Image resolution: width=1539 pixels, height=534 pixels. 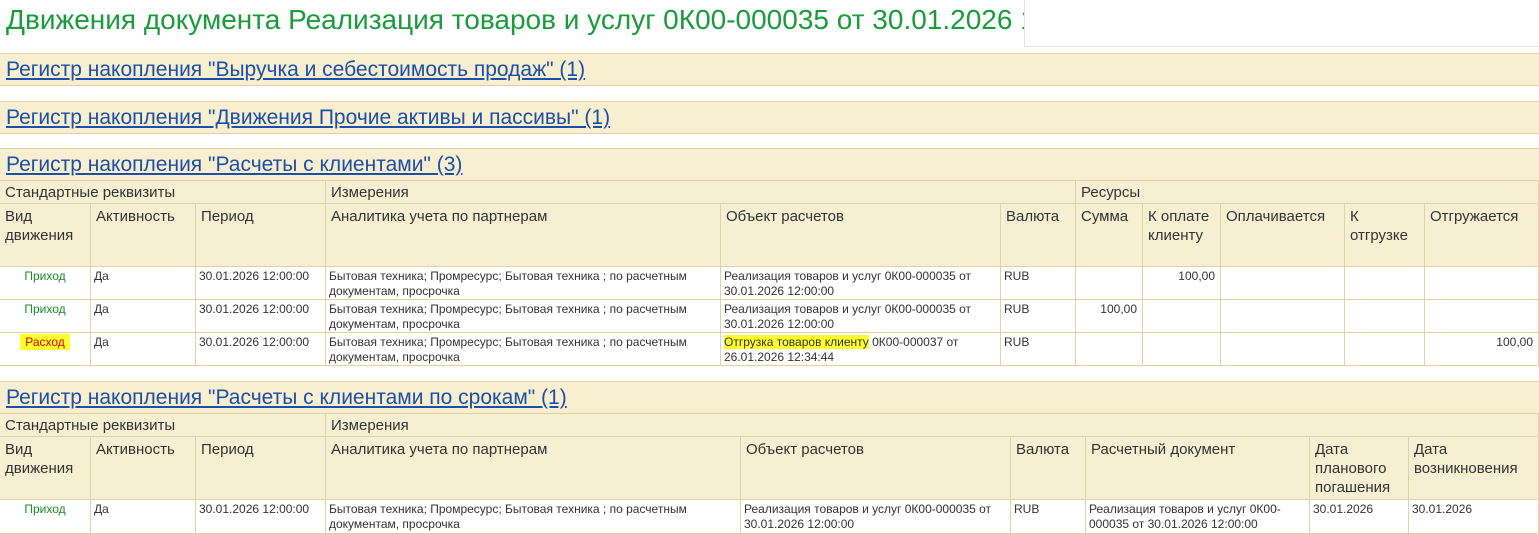 I want to click on table-row-movement: Расход, so click(x=45, y=349).